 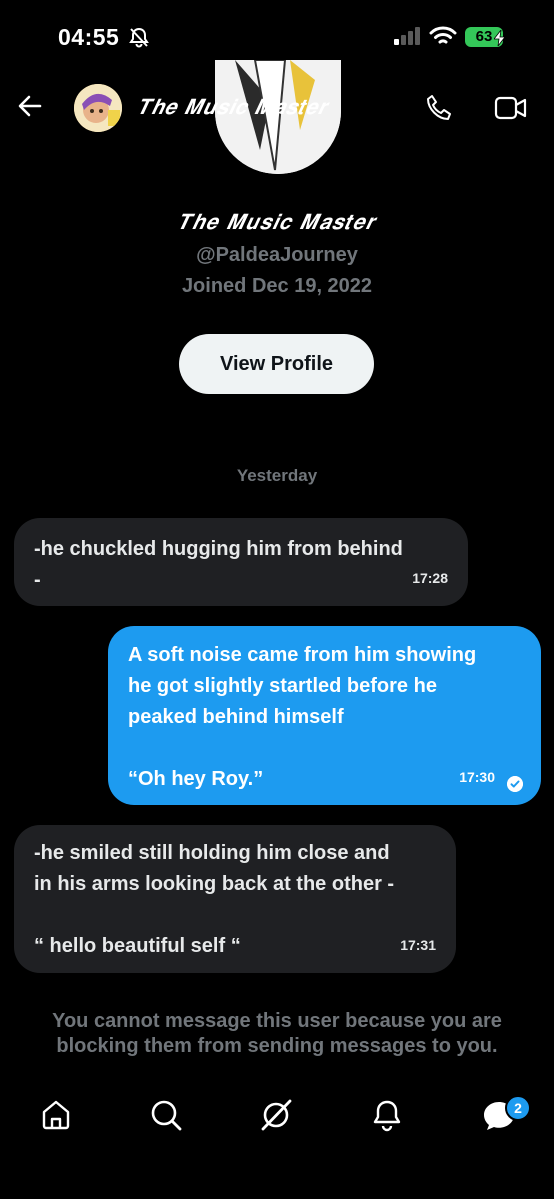 What do you see at coordinates (302, 655) in the screenshot?
I see `message-line: A soft noise came from him showing` at bounding box center [302, 655].